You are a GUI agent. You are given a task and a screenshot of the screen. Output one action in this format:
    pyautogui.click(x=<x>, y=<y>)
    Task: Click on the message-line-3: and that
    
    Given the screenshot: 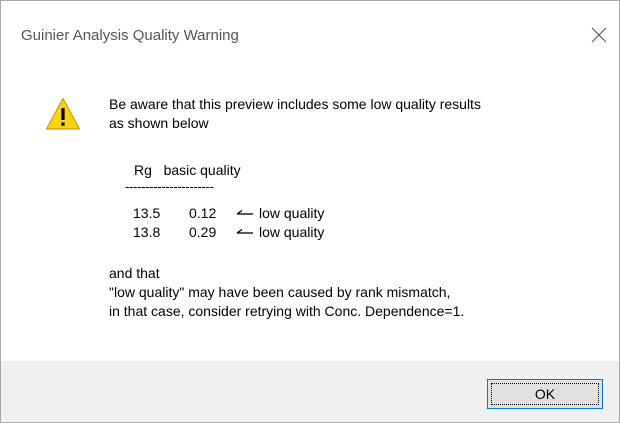 What is the action you would take?
    pyautogui.click(x=134, y=273)
    